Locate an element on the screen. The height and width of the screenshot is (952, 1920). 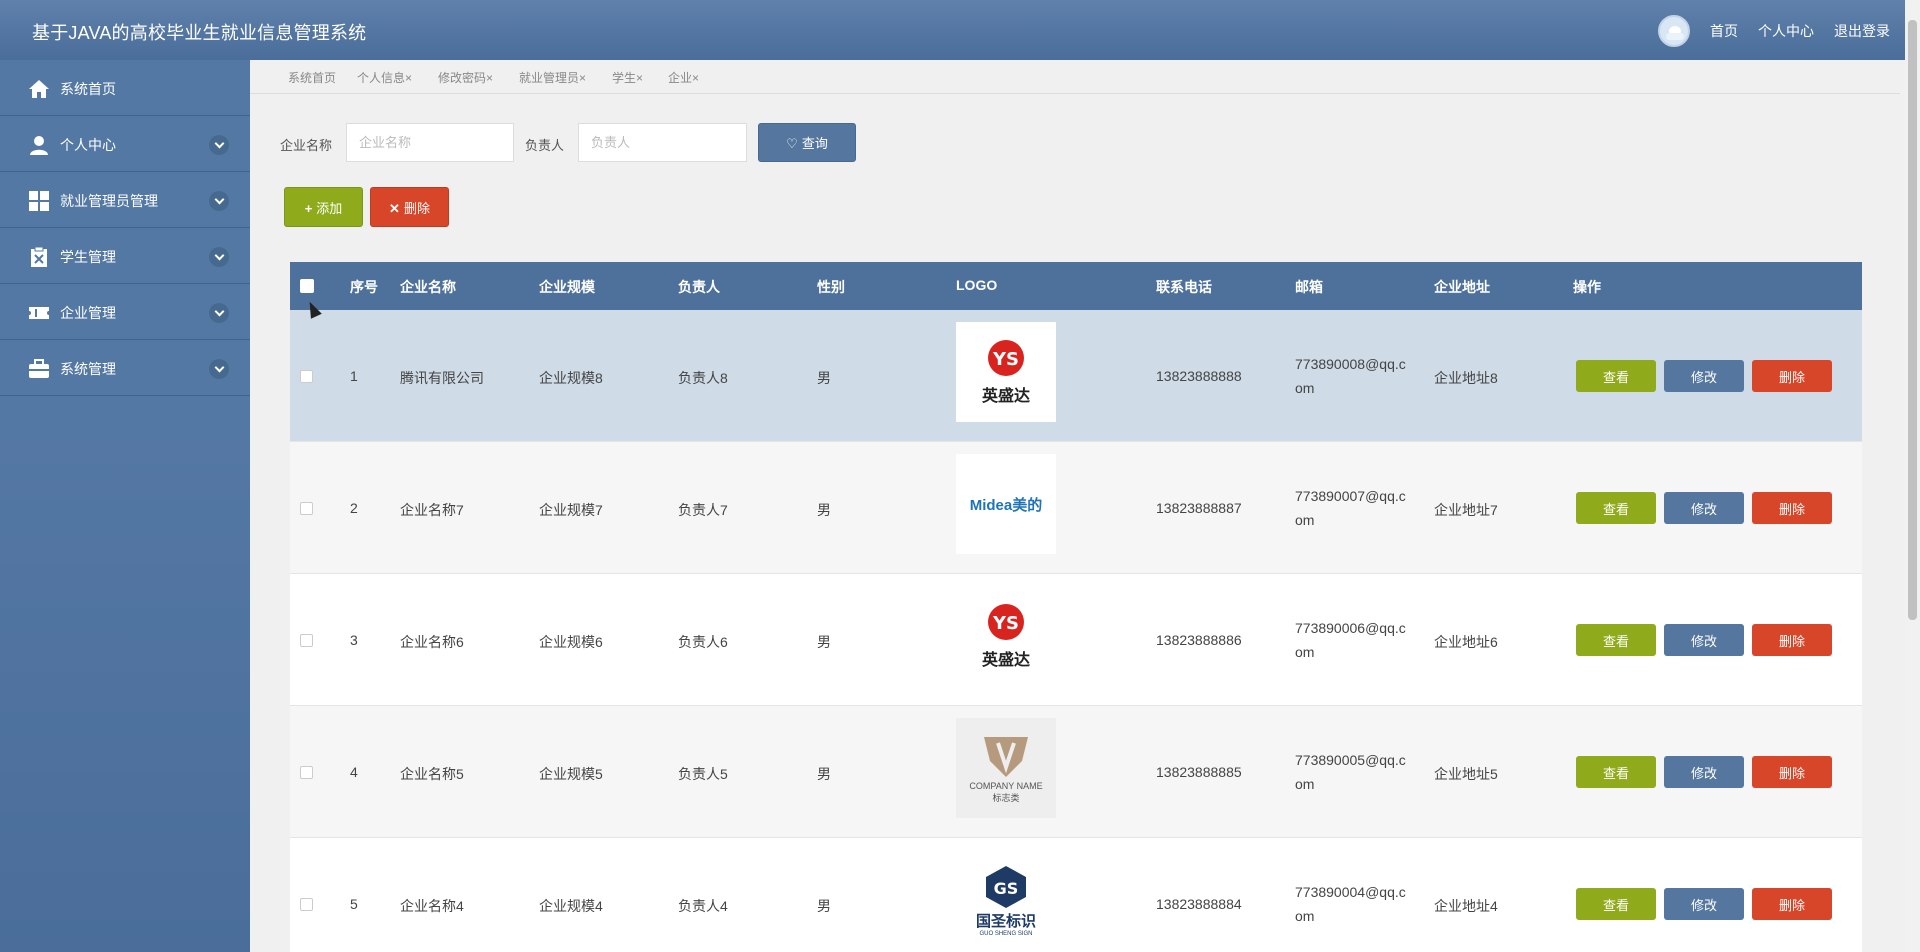
home-icon is located at coordinates (39, 89).